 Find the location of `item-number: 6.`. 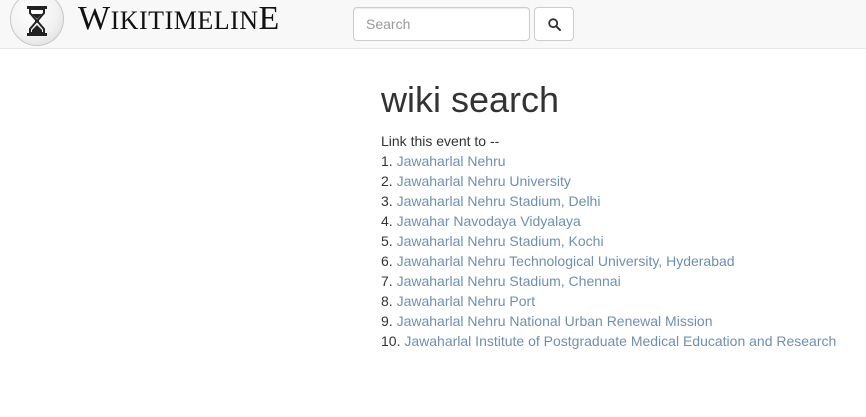

item-number: 6. is located at coordinates (387, 261).